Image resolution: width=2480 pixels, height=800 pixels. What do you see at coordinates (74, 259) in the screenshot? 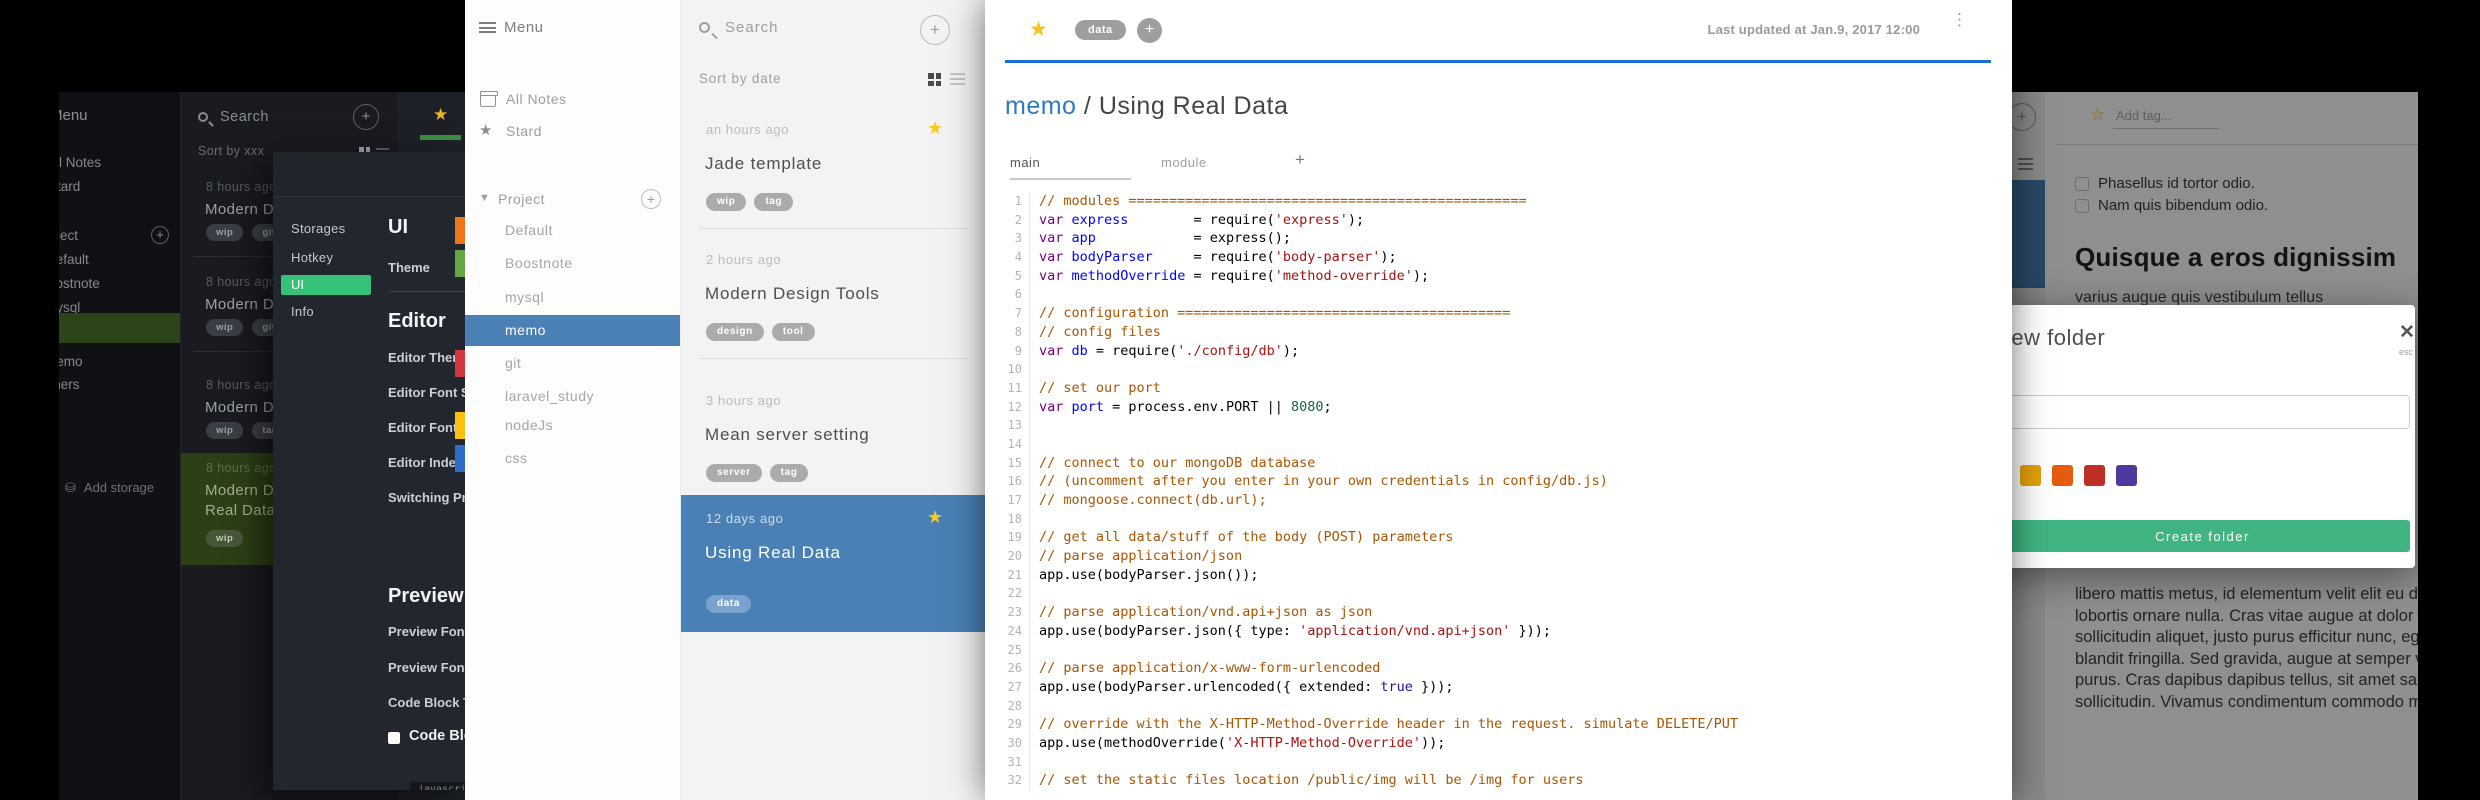
I see `dark-folder-item: Default` at bounding box center [74, 259].